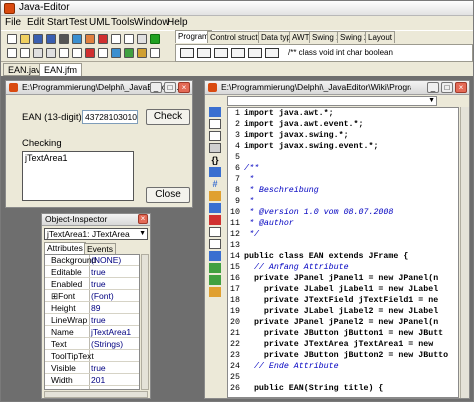 Image resolution: width=474 pixels, height=402 pixels. I want to click on menu-edit: Edit, so click(35, 22).